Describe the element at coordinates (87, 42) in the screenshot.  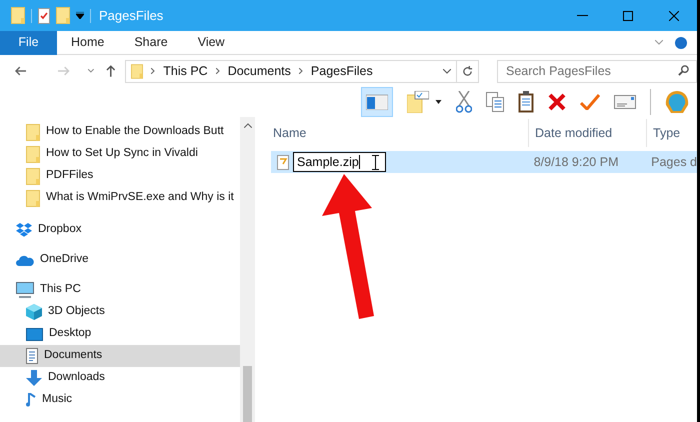
I see `ribbon-tab: Home` at that location.